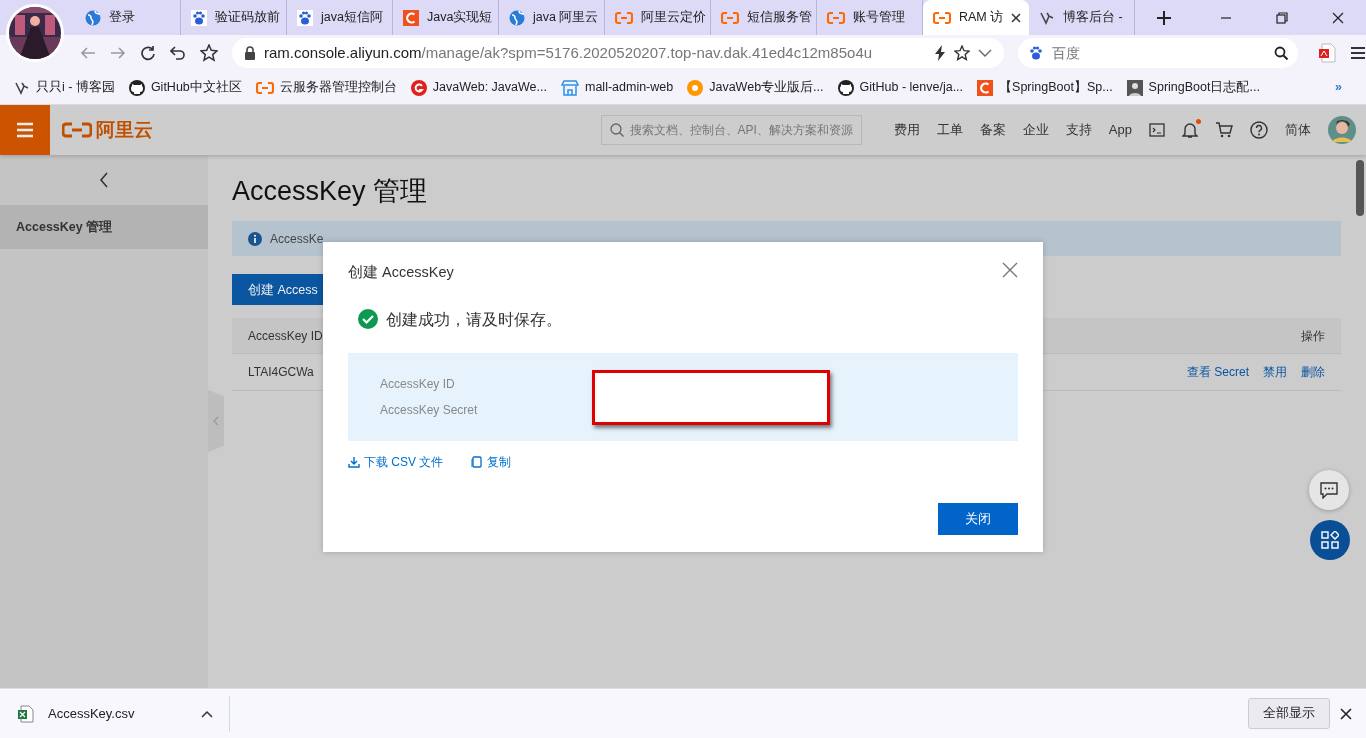  I want to click on apps-button, so click(1330, 540).